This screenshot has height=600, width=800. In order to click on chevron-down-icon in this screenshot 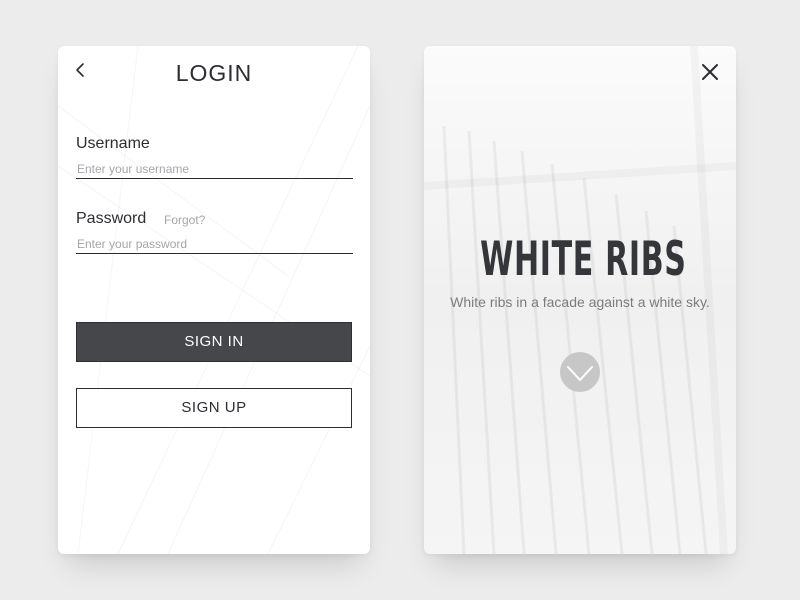, I will do `click(580, 373)`.